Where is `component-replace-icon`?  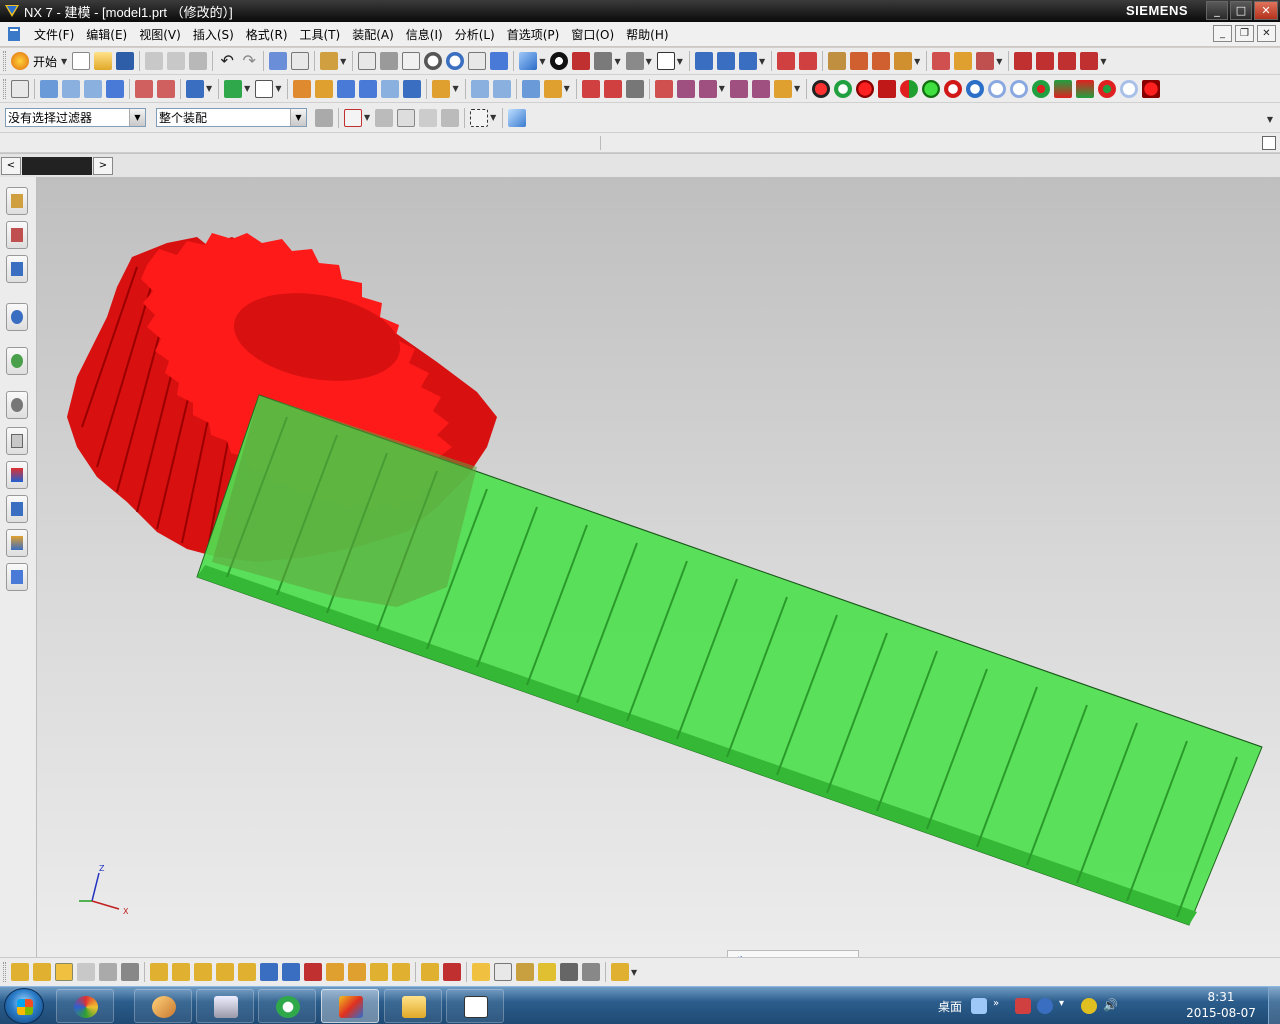 component-replace-icon is located at coordinates (130, 972).